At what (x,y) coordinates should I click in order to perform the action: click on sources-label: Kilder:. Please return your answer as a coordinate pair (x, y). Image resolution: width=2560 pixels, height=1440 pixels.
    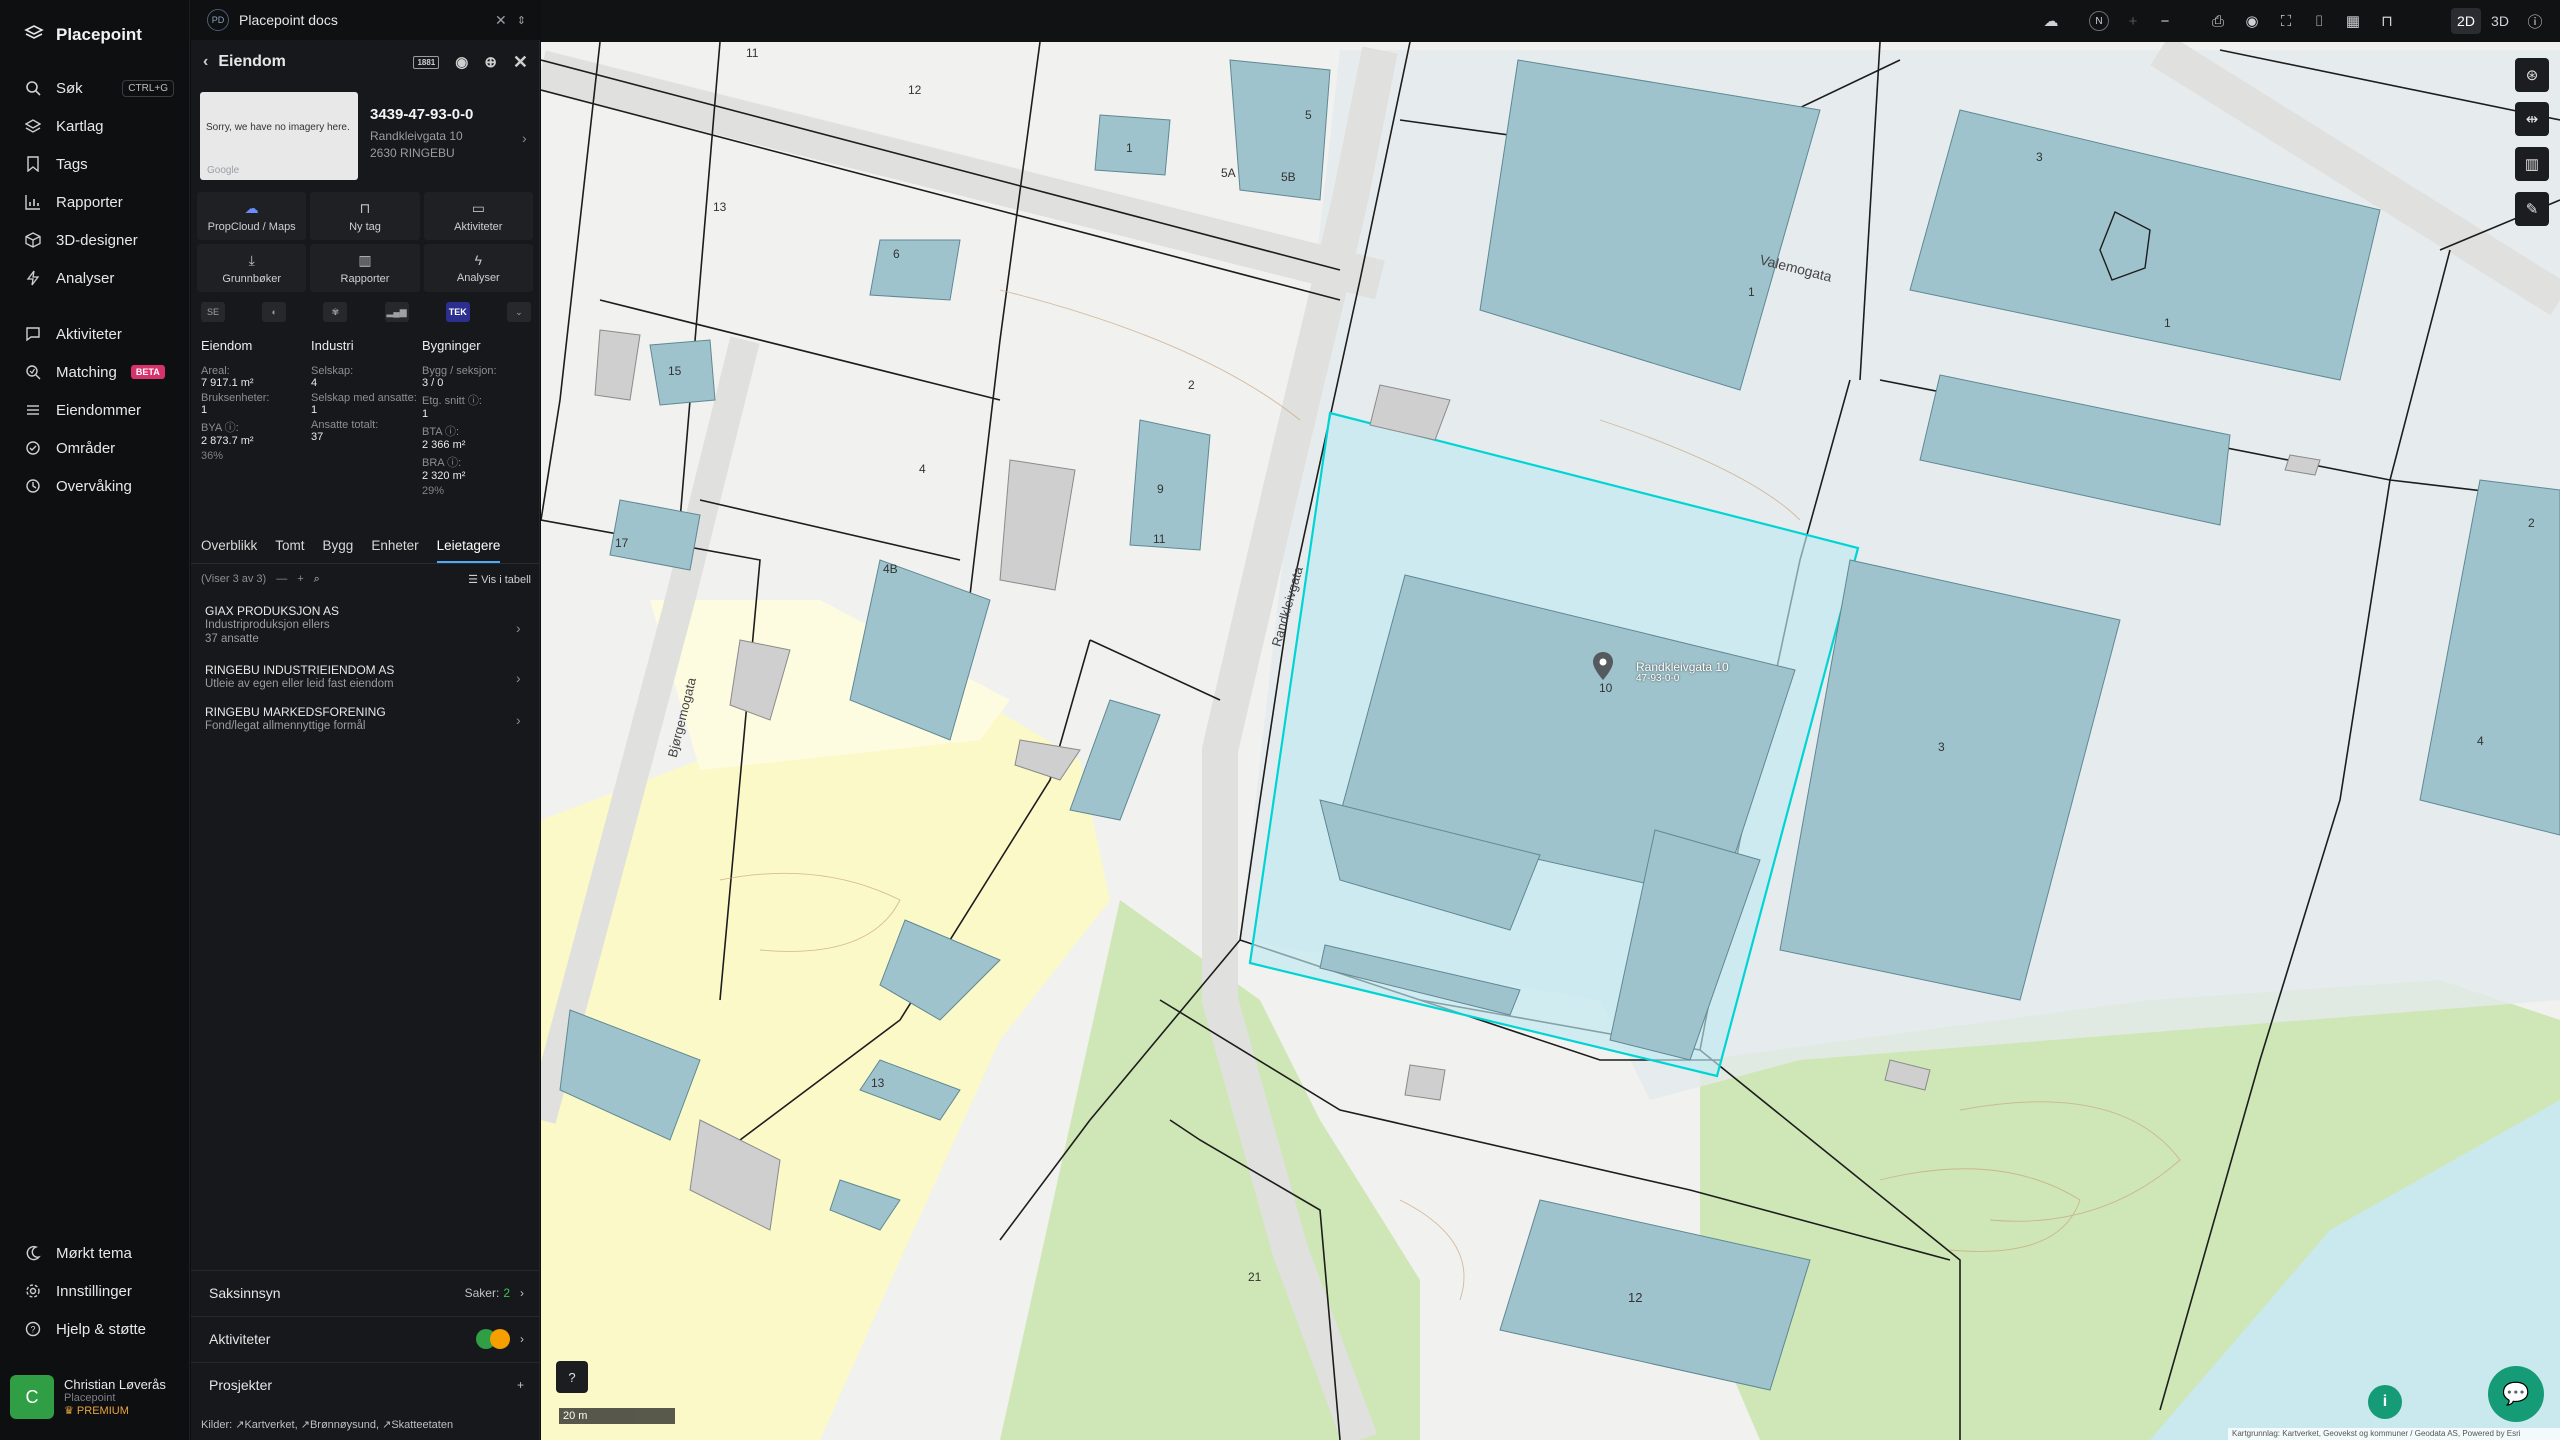
    Looking at the image, I should click on (217, 1425).